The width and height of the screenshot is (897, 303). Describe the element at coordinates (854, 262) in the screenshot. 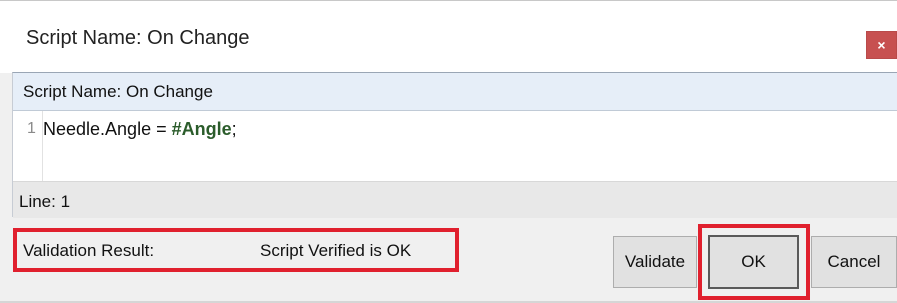

I see `cancel-button: Cancel` at that location.